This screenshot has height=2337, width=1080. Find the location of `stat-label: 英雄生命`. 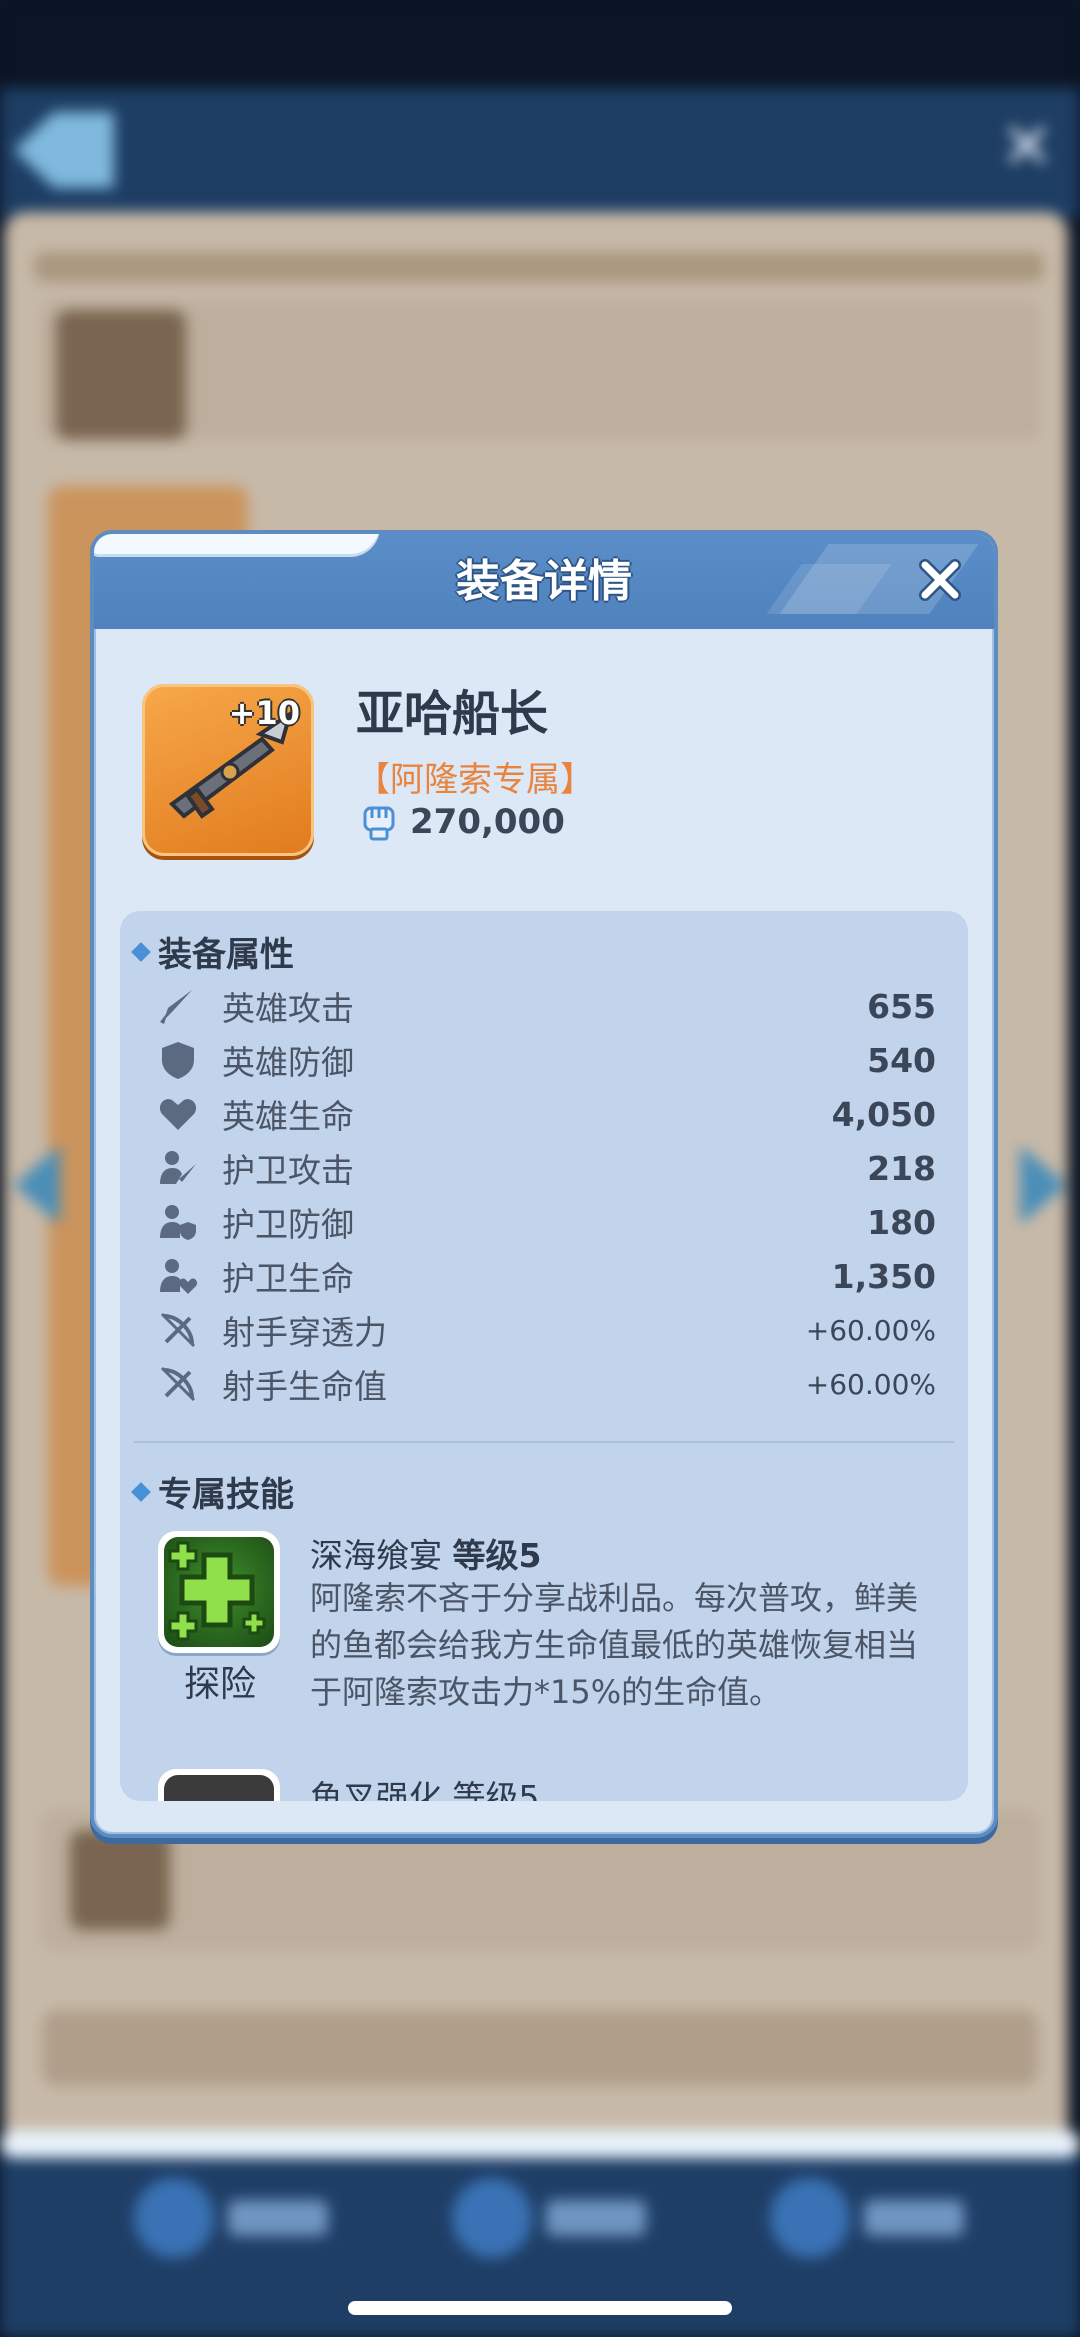

stat-label: 英雄生命 is located at coordinates (288, 1116).